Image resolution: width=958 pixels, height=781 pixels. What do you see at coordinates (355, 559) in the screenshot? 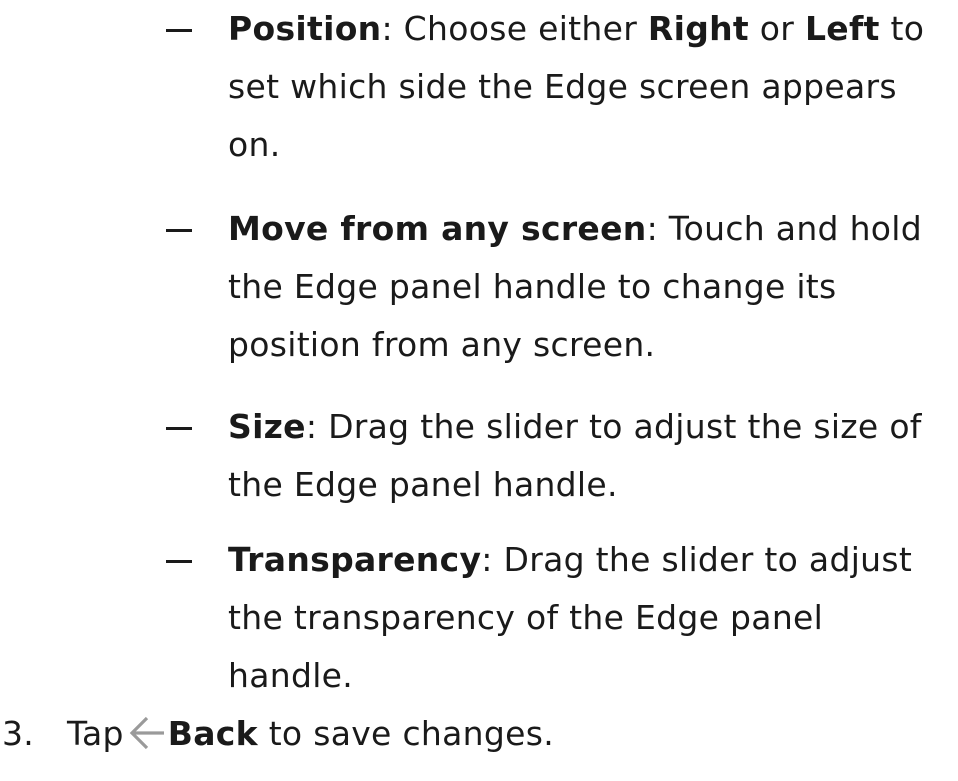
I see `term-transparency: Transparency` at bounding box center [355, 559].